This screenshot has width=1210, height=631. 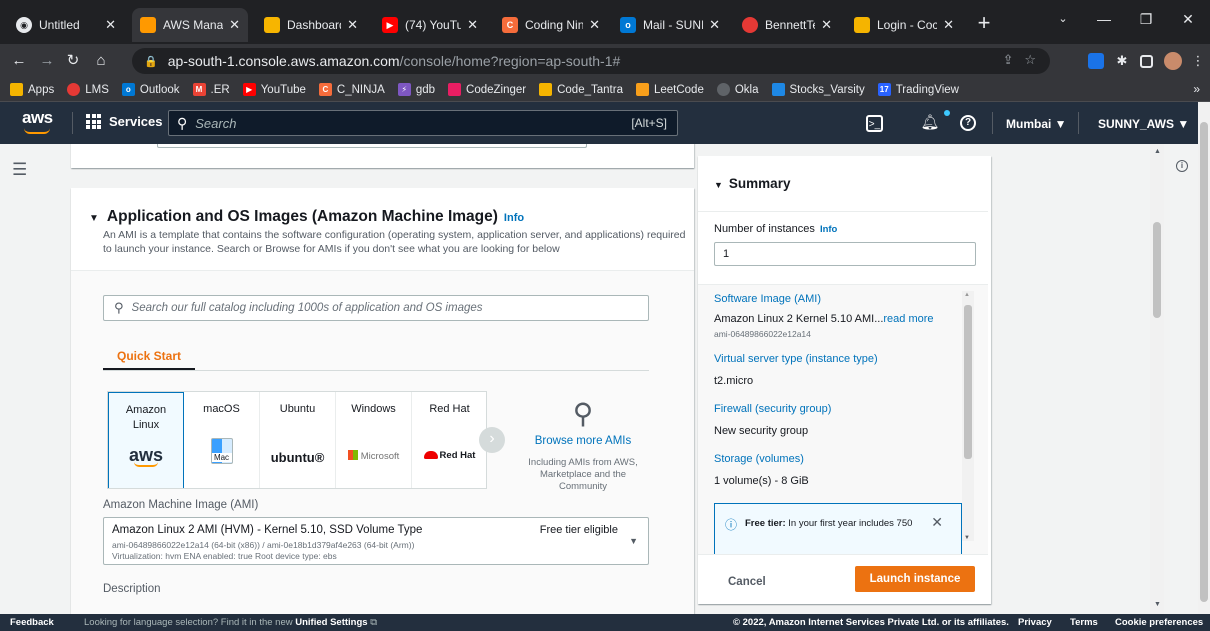 I want to click on window-scrollbar, so click(x=1204, y=358).